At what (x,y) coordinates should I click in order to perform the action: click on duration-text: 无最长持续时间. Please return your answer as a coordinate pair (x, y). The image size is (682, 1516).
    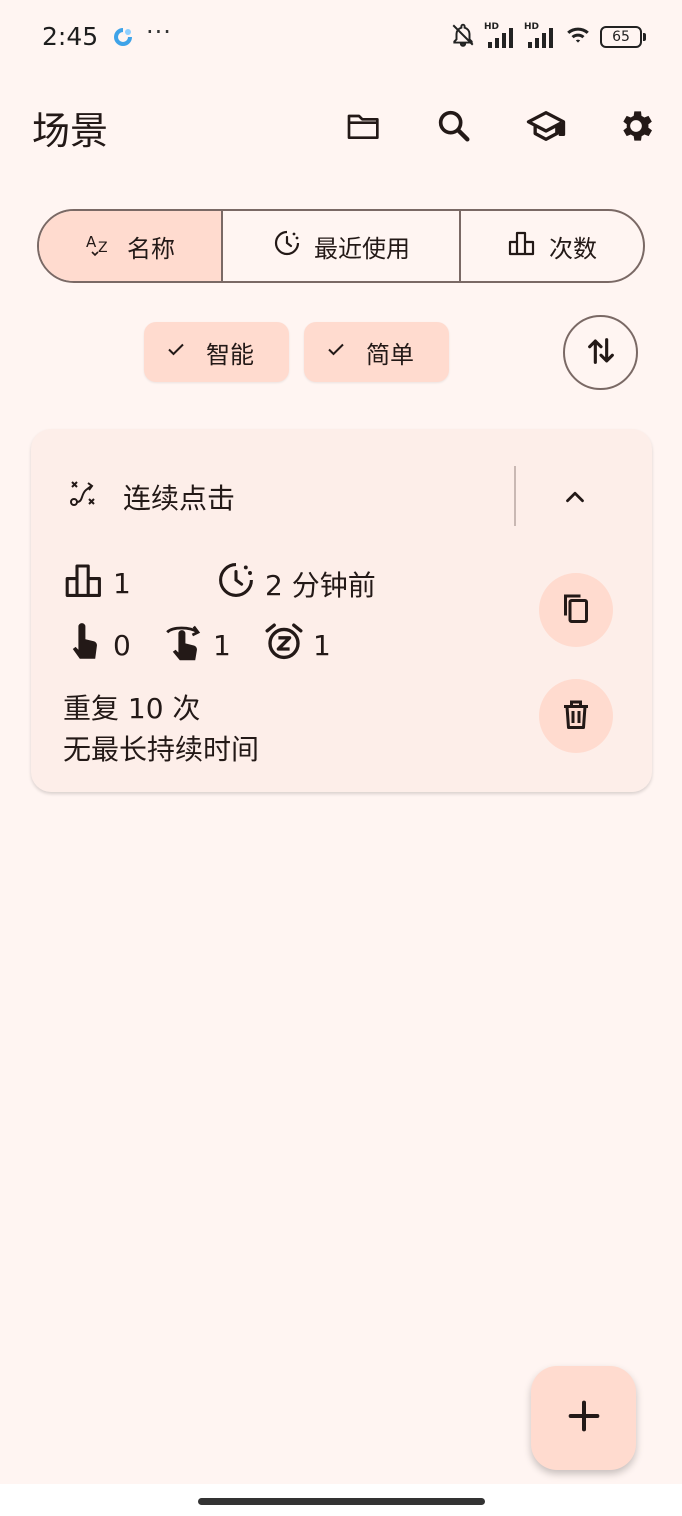
    Looking at the image, I should click on (161, 749).